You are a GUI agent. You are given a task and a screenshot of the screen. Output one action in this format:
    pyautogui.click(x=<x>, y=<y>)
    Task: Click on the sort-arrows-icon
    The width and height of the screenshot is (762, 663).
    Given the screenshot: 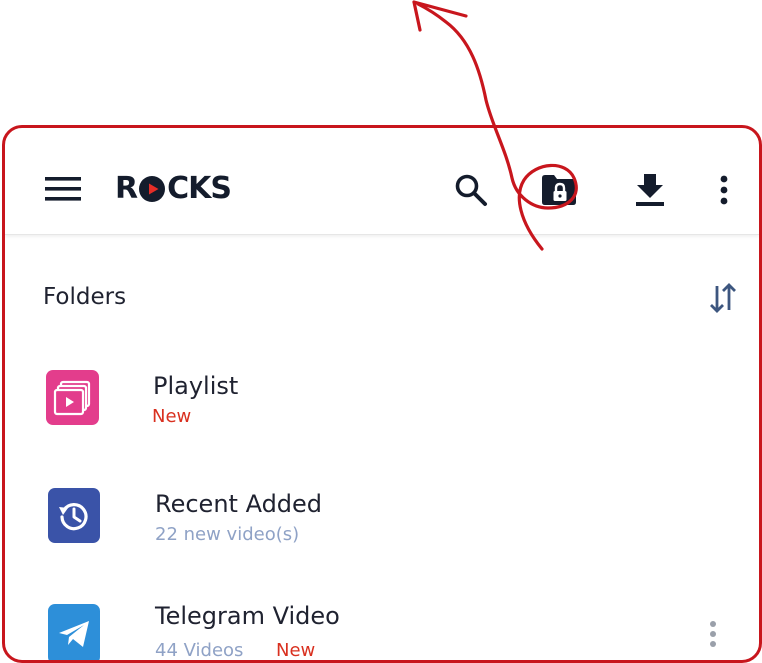 What is the action you would take?
    pyautogui.click(x=723, y=298)
    